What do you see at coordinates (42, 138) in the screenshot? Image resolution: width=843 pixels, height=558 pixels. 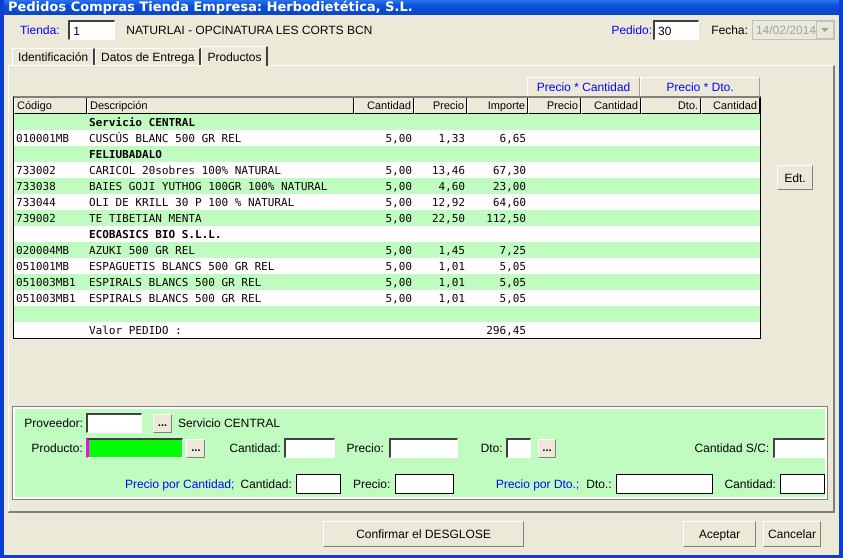 I see `table-cell-text: 010001MB` at bounding box center [42, 138].